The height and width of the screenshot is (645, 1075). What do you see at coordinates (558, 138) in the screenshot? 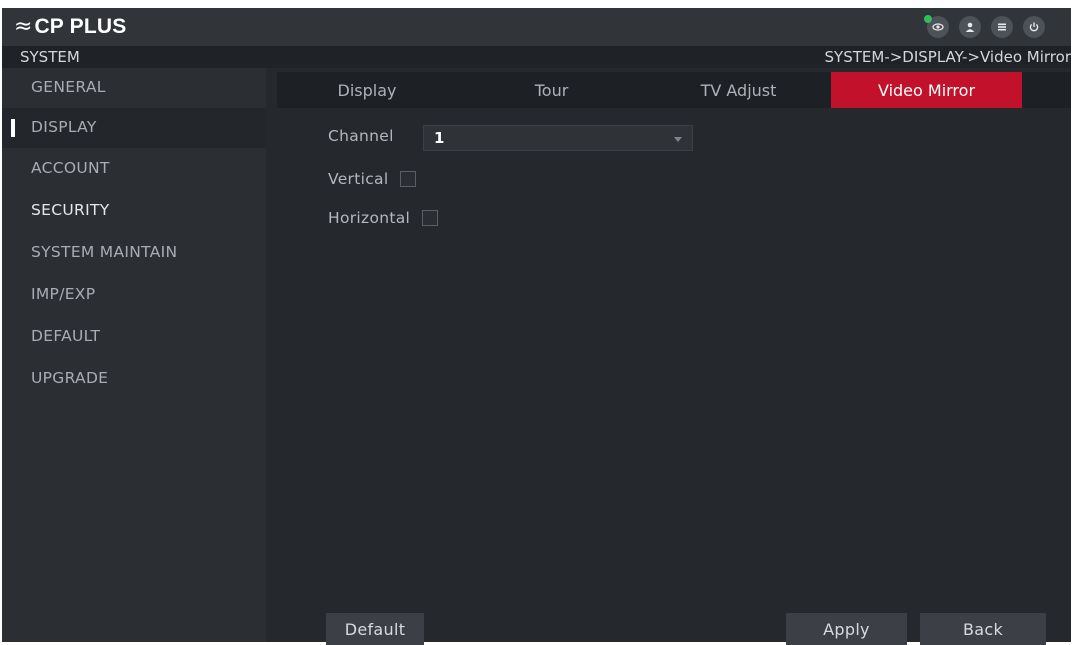
I see `channel-select: 1` at bounding box center [558, 138].